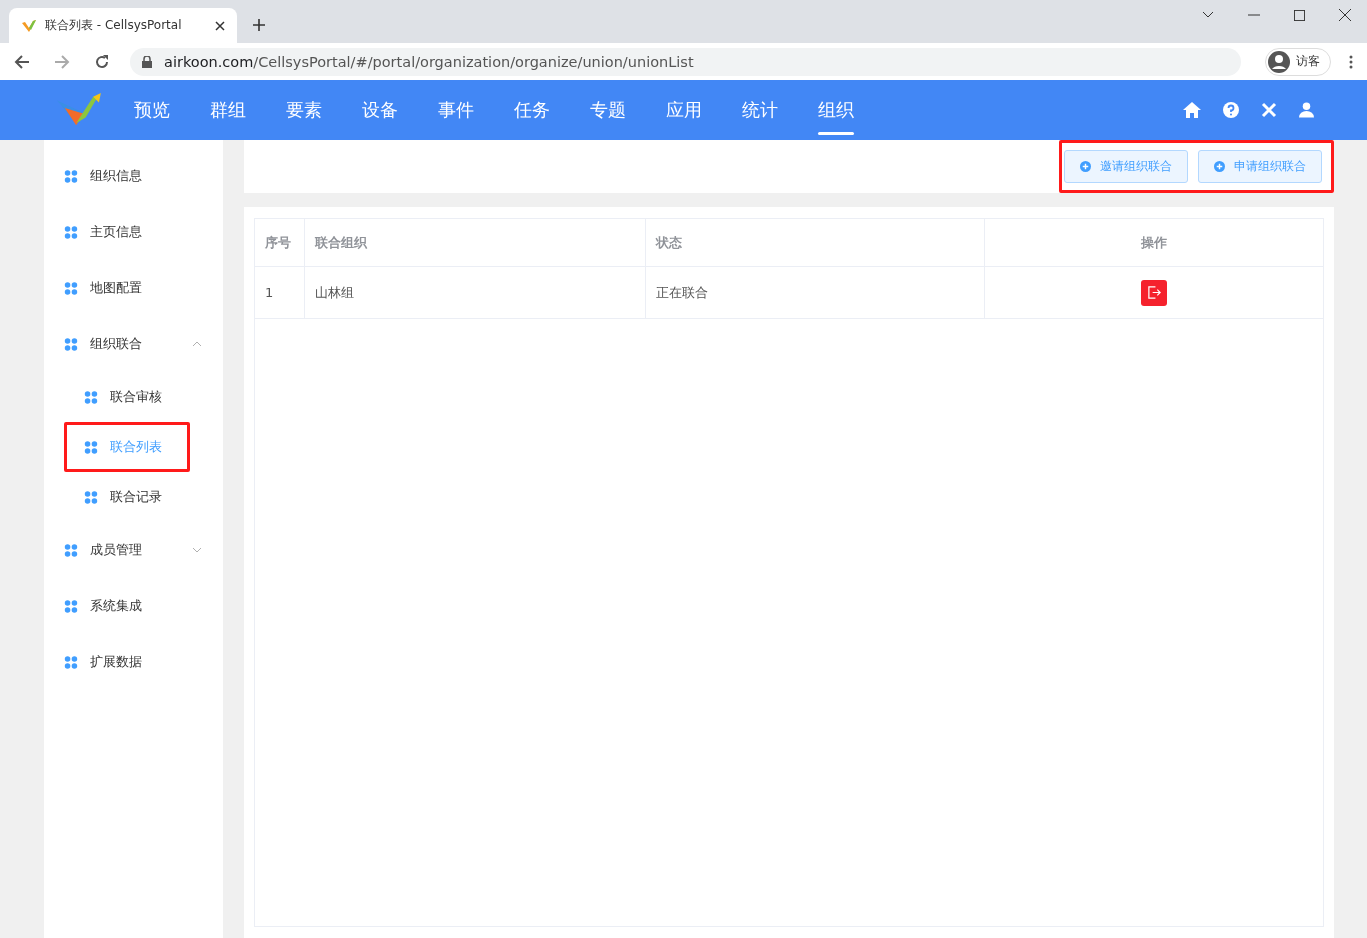  What do you see at coordinates (760, 110) in the screenshot?
I see `nav-tab: 统计` at bounding box center [760, 110].